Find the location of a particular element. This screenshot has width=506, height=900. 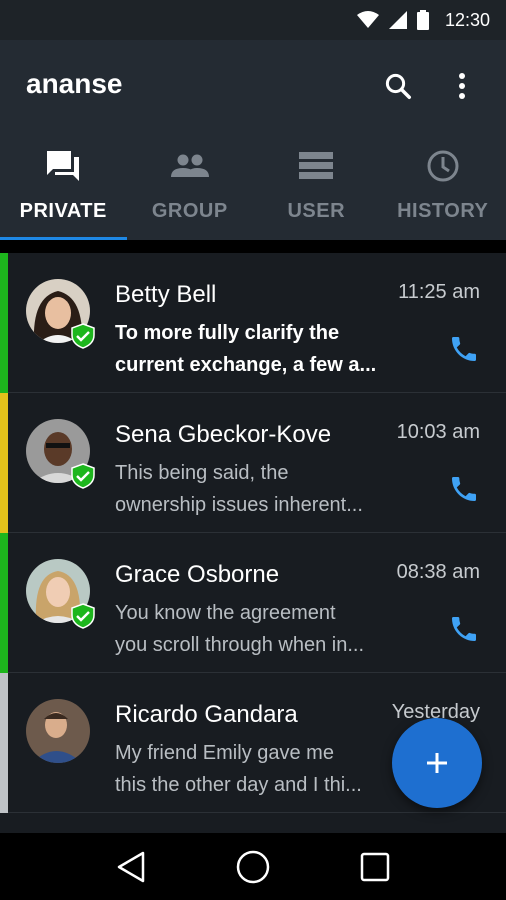

plus-icon is located at coordinates (437, 763).